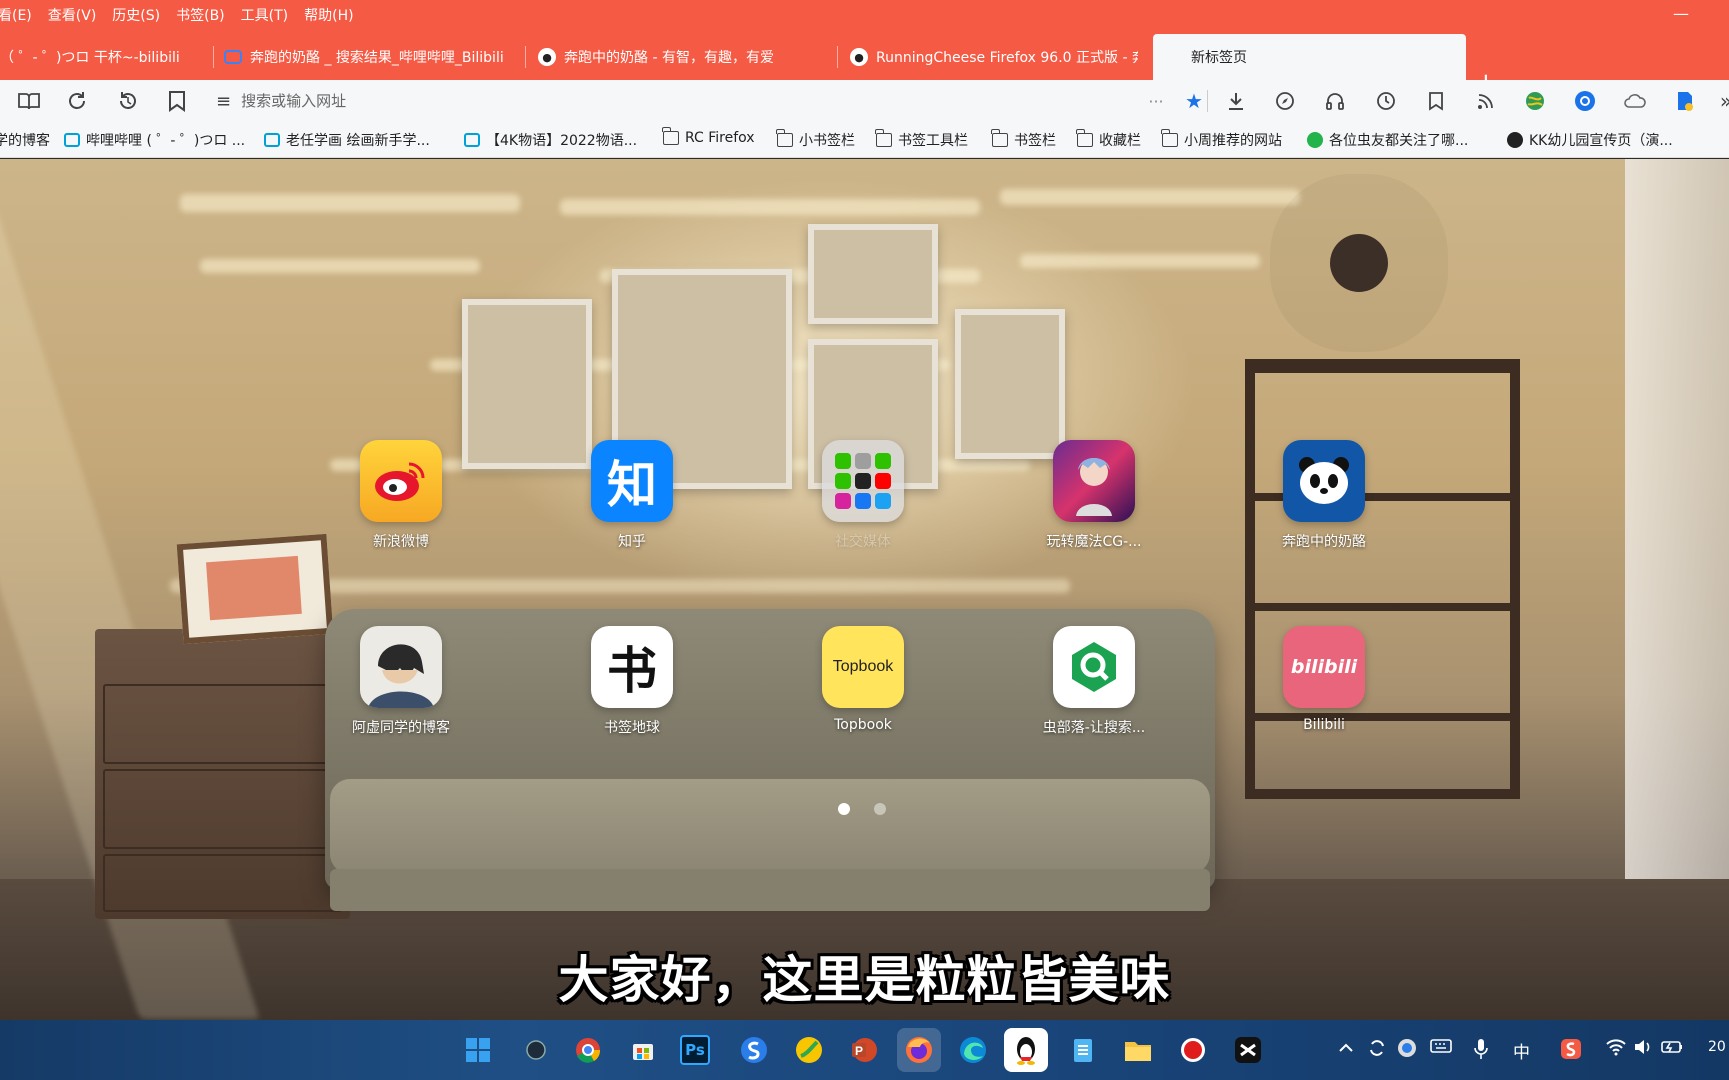  What do you see at coordinates (233, 57) in the screenshot?
I see `bilibili-tv-icon` at bounding box center [233, 57].